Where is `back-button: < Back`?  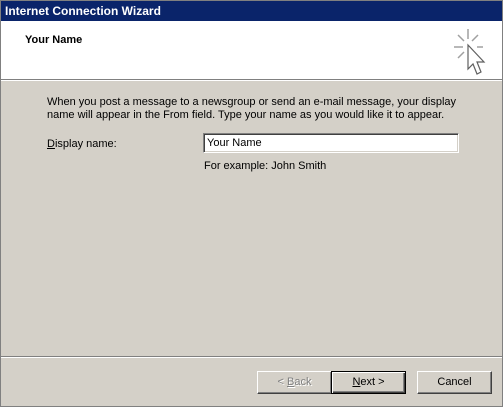
back-button: < Back is located at coordinates (294, 382).